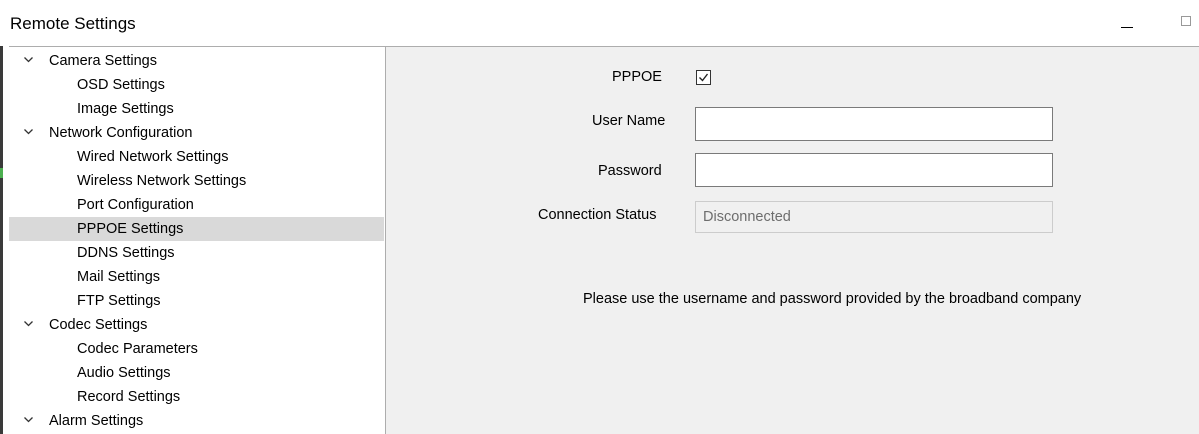 Image resolution: width=1199 pixels, height=434 pixels. I want to click on checkmark-icon, so click(704, 77).